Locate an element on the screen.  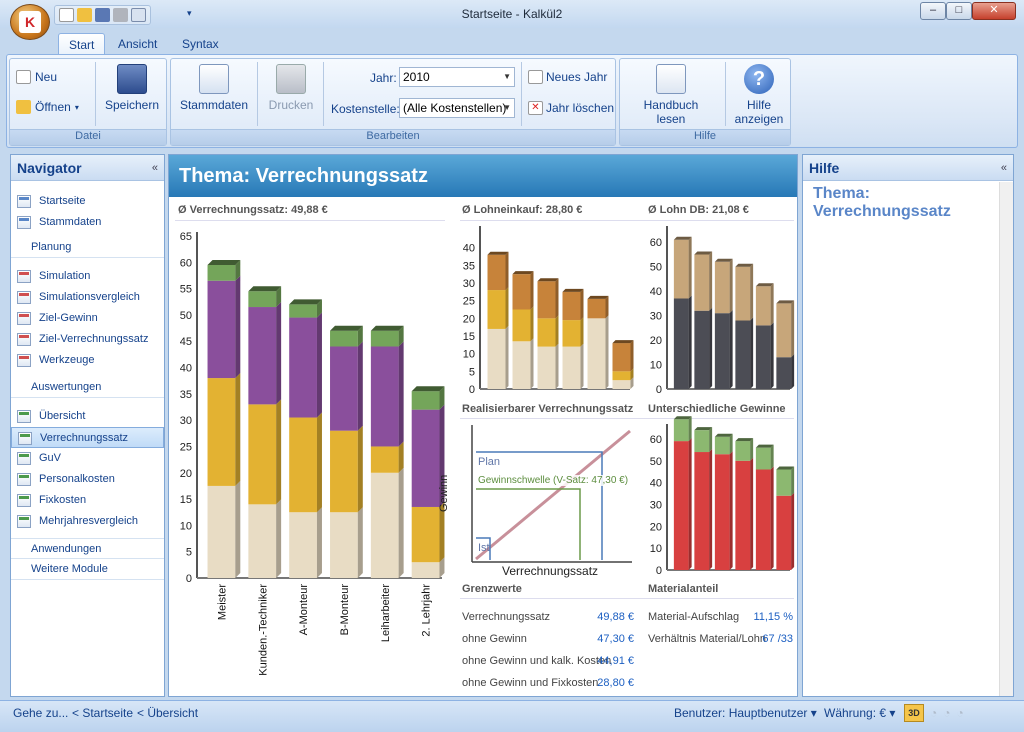
application-menu-button: K is located at coordinates (30, 22).